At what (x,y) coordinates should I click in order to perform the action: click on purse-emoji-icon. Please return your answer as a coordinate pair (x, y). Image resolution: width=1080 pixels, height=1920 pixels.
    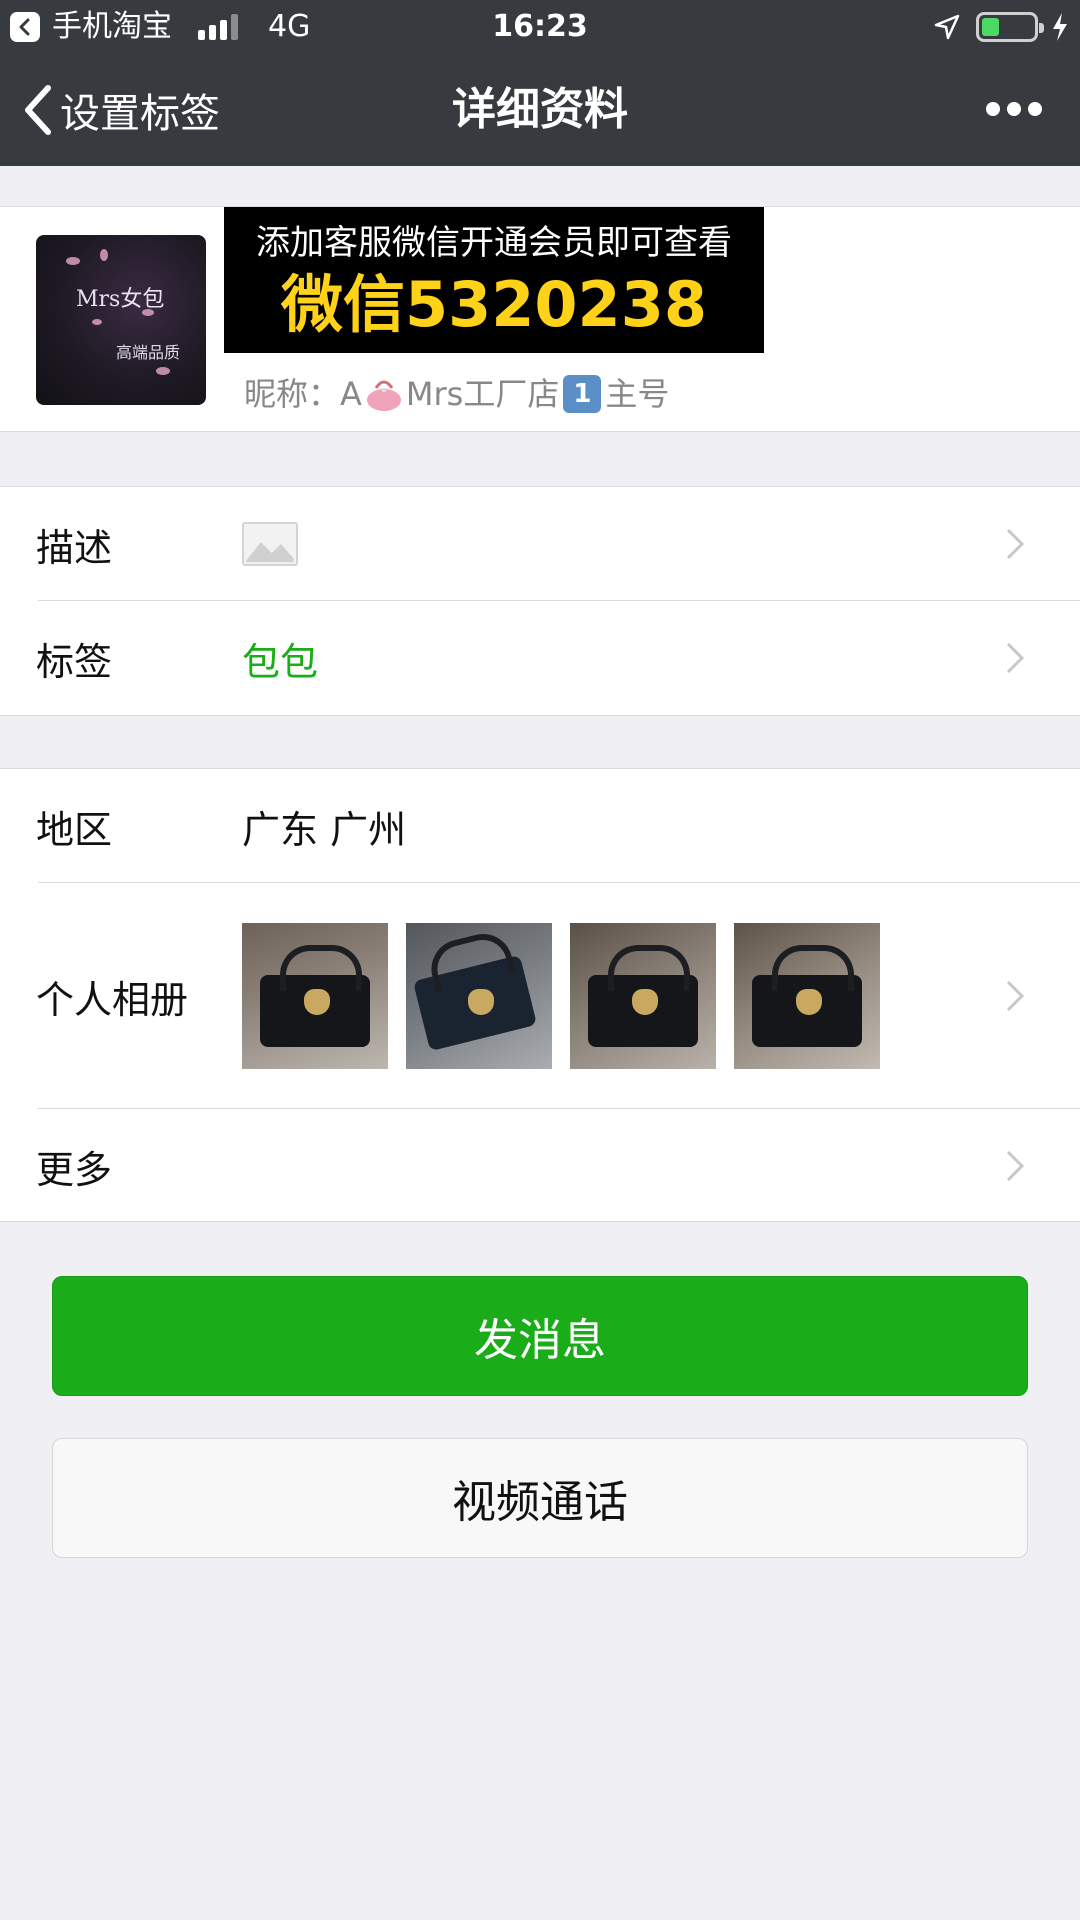
    Looking at the image, I should click on (383, 395).